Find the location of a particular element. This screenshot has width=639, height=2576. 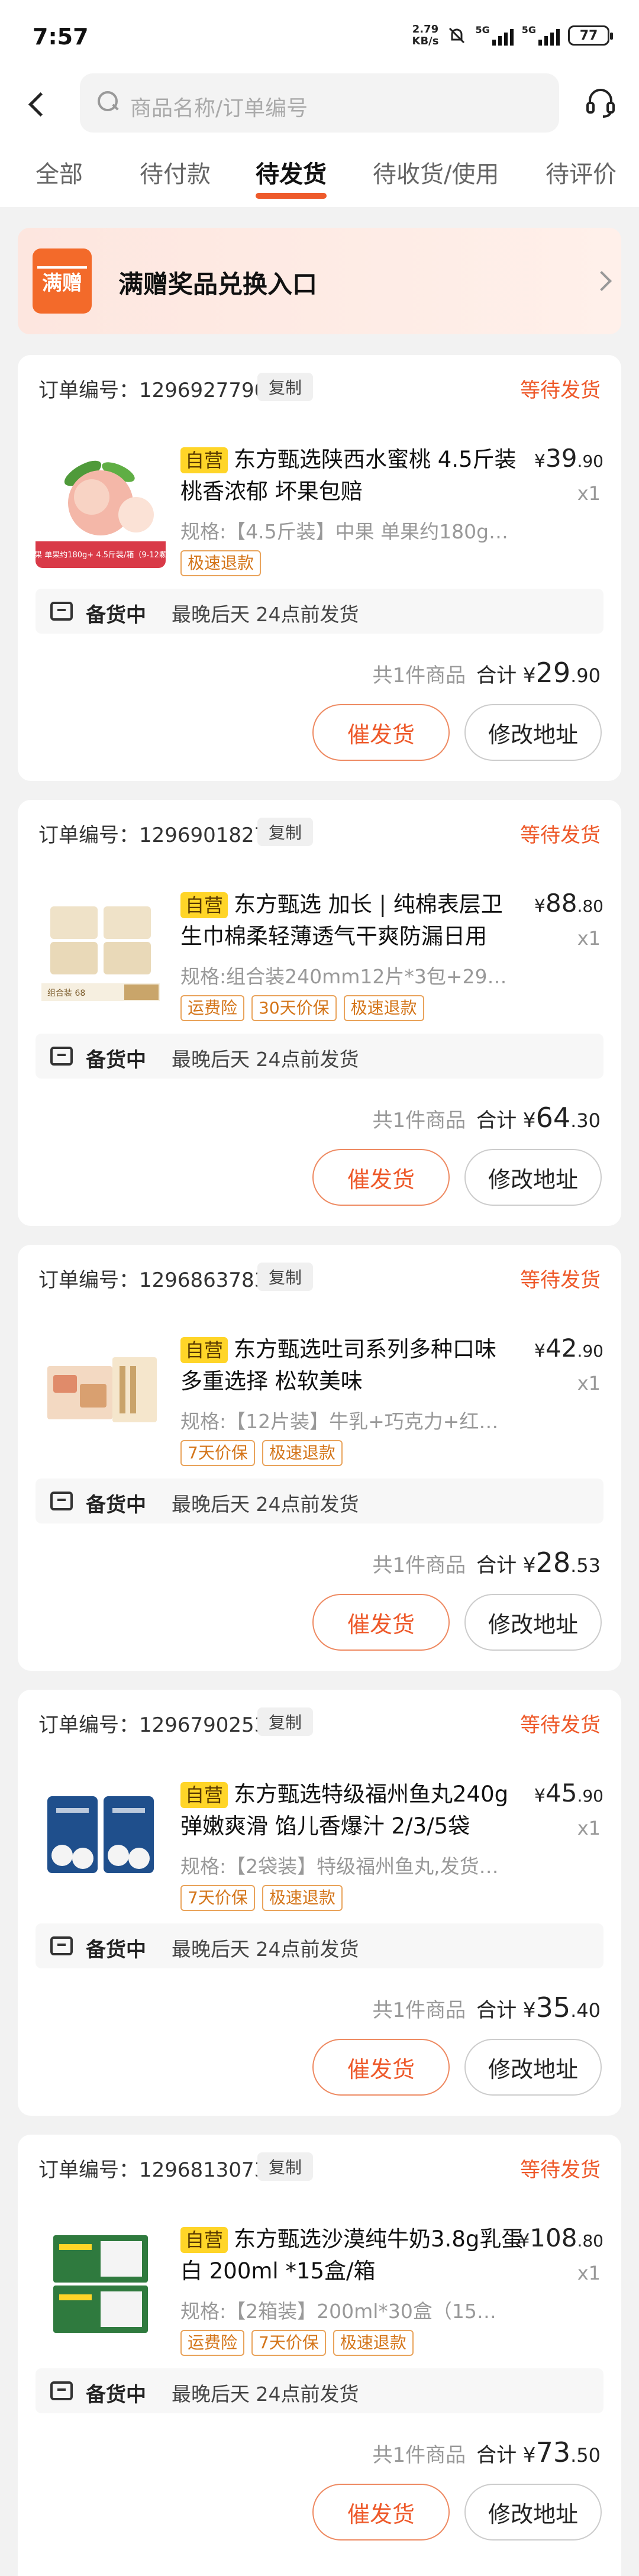

image-caption: 组合装 68 is located at coordinates (66, 993).